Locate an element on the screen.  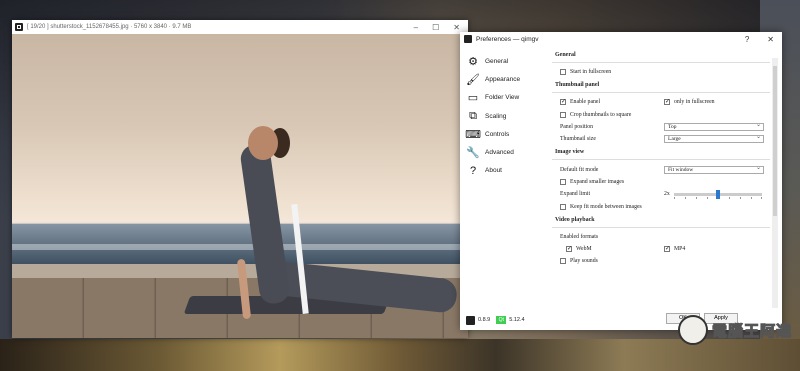
section-video-heading: Video playback is located at coordinates (661, 220).